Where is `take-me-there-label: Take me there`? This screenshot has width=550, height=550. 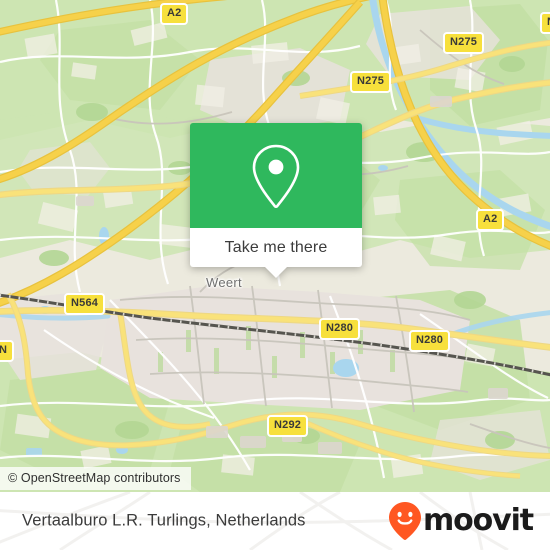
take-me-there-label: Take me there is located at coordinates (276, 247).